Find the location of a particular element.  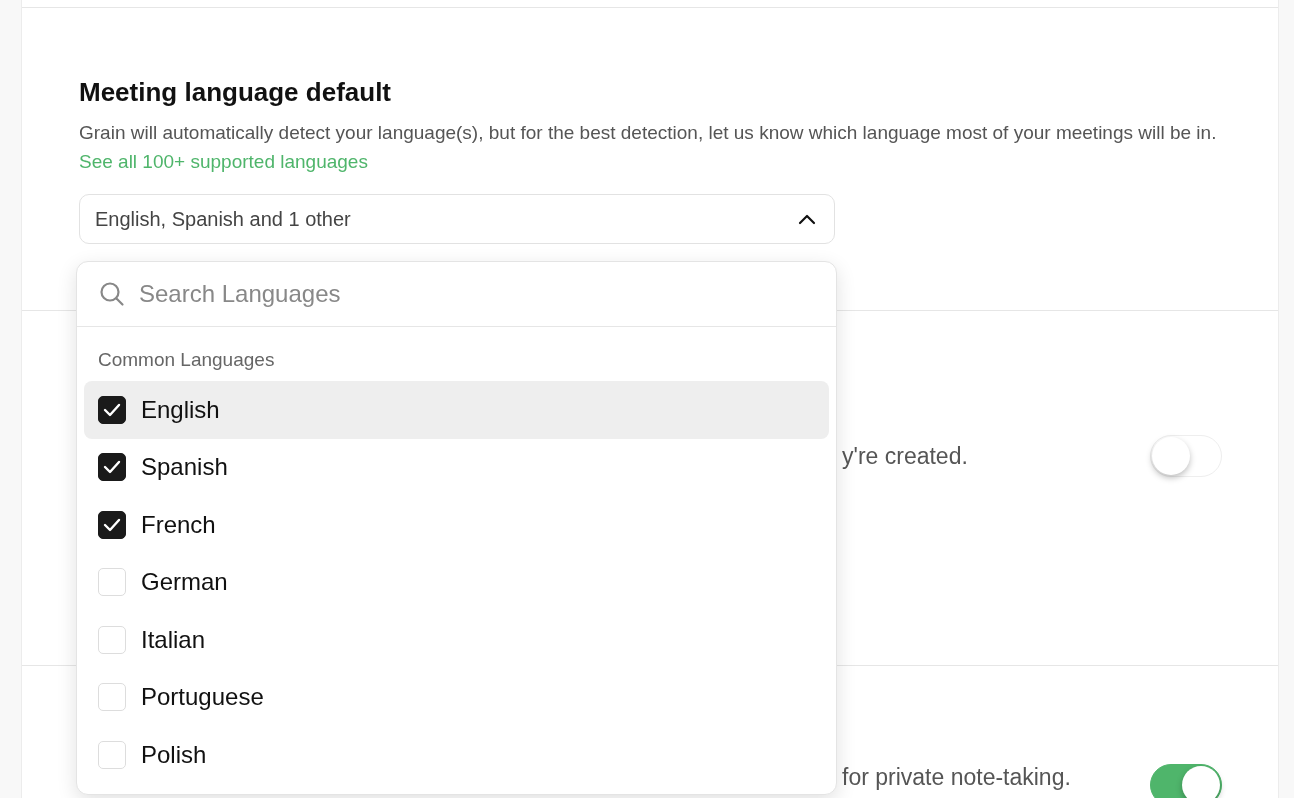

setting-description: y're created. is located at coordinates (905, 456).